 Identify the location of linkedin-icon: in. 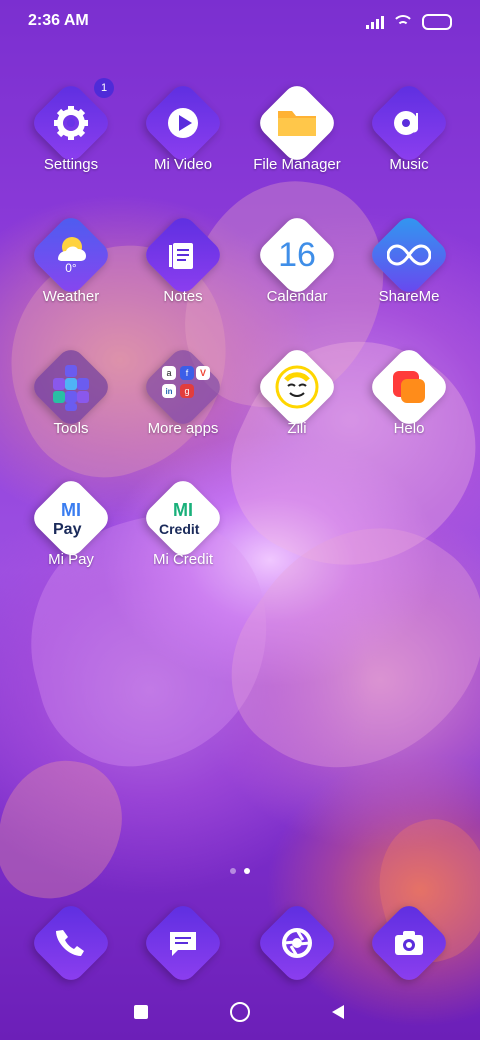
(169, 391).